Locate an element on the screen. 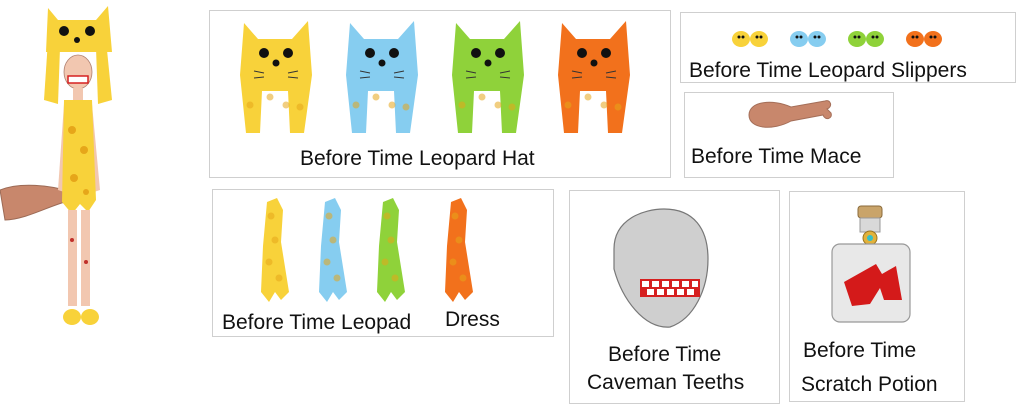  mace-panel: Before Time Mace is located at coordinates (789, 135).